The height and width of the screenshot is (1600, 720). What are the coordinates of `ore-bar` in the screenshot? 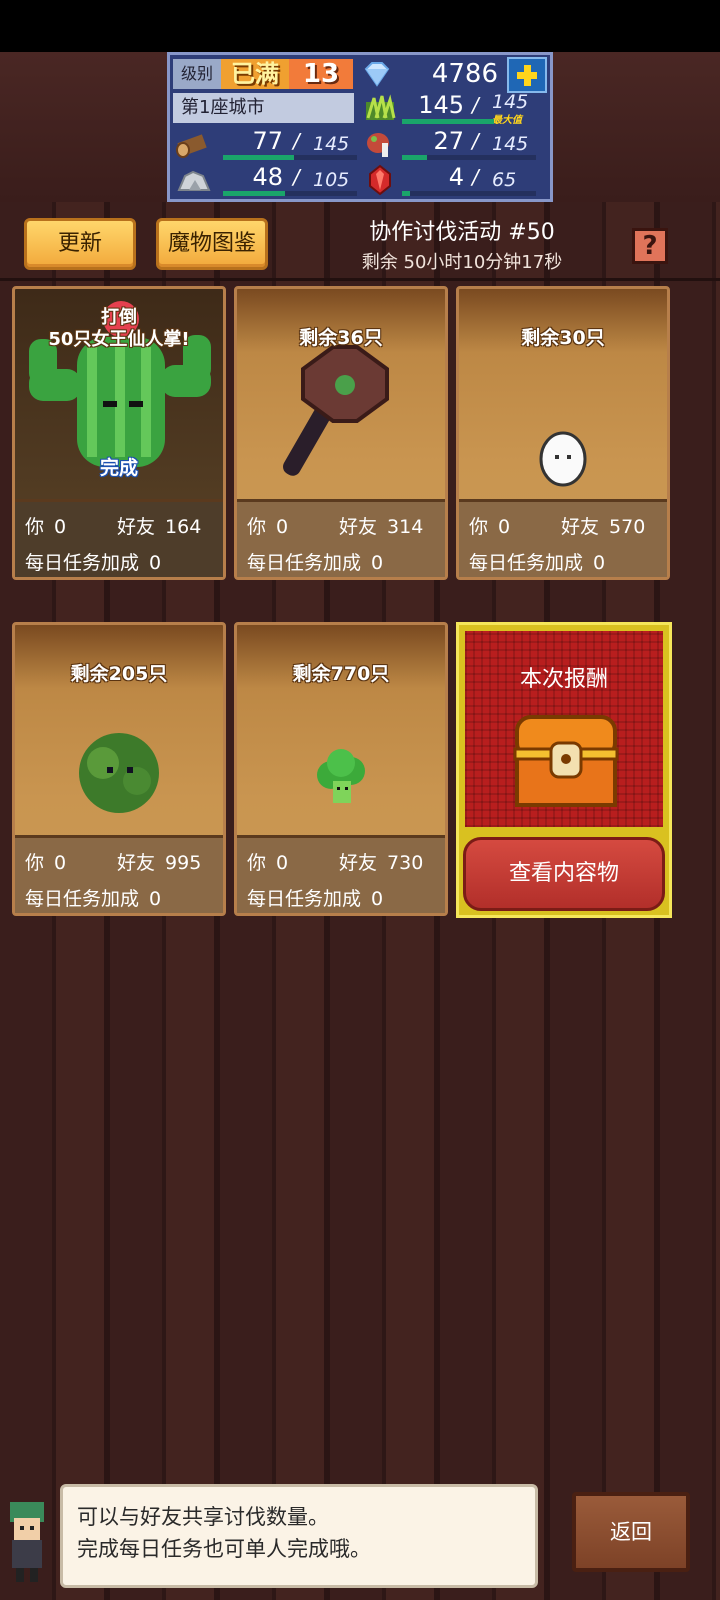 It's located at (254, 193).